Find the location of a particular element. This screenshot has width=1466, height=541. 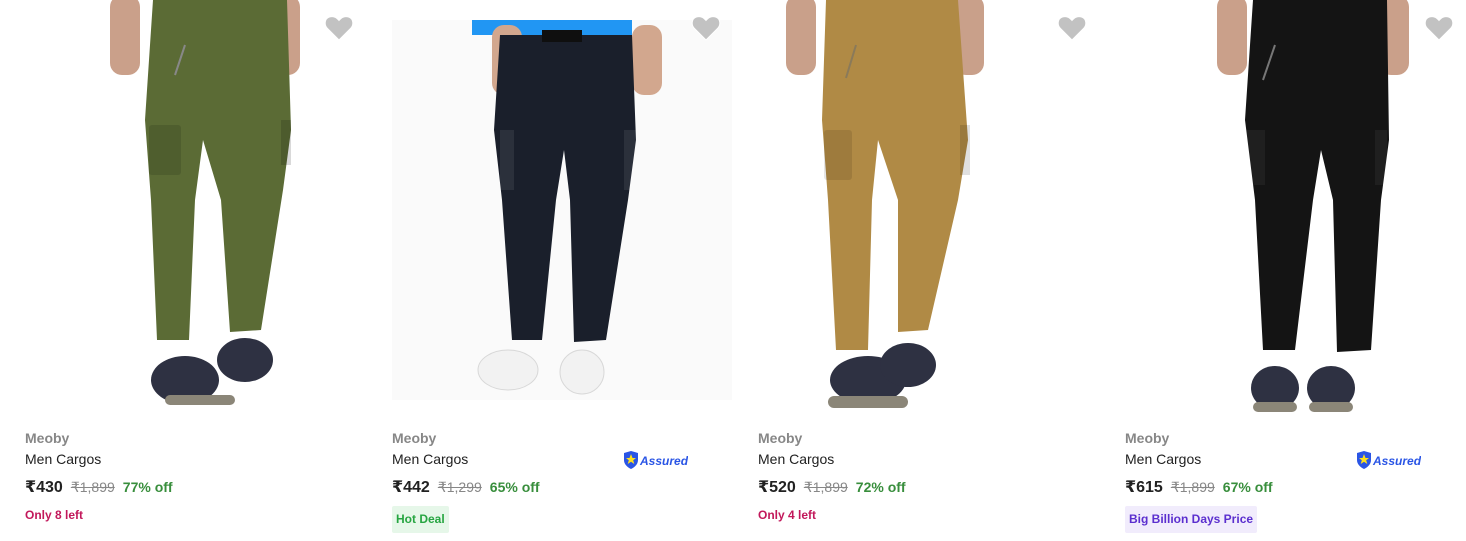

price-row: ₹520 ₹1,899 72% off is located at coordinates (832, 488).